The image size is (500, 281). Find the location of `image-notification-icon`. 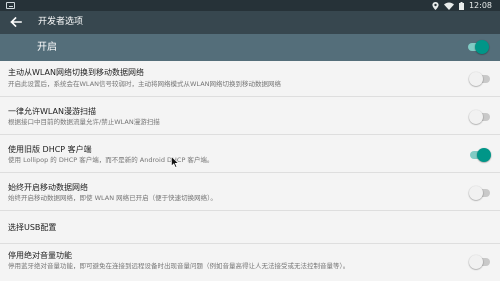

image-notification-icon is located at coordinates (10, 5).